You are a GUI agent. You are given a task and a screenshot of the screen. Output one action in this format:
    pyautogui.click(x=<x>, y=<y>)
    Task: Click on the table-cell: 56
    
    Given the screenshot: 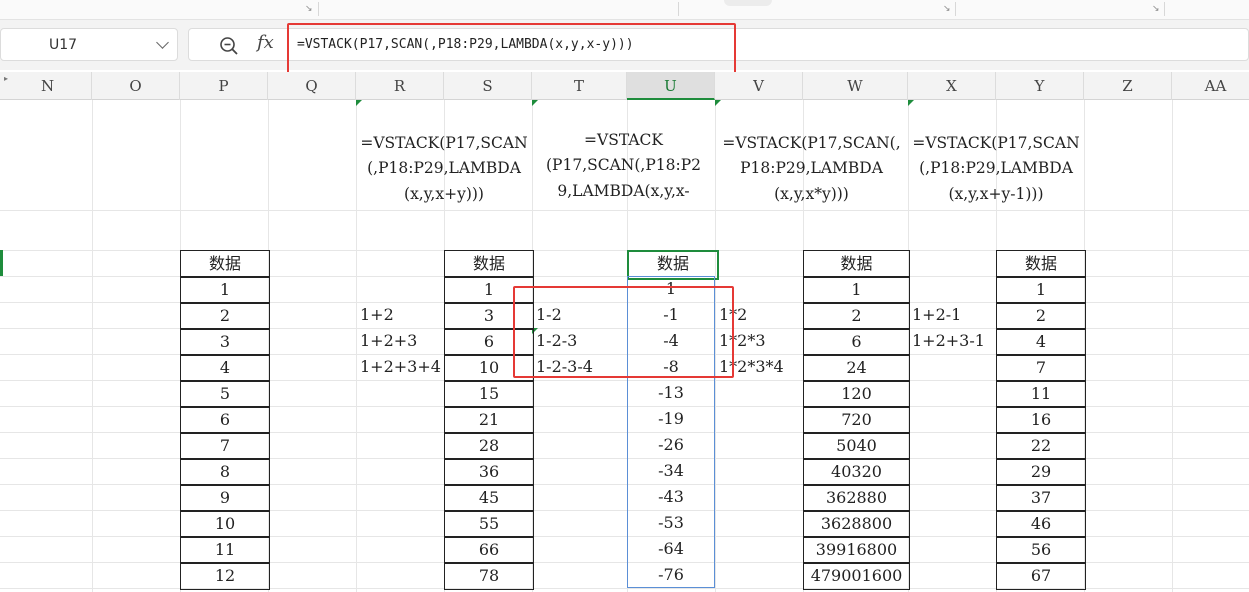 What is the action you would take?
    pyautogui.click(x=1041, y=550)
    